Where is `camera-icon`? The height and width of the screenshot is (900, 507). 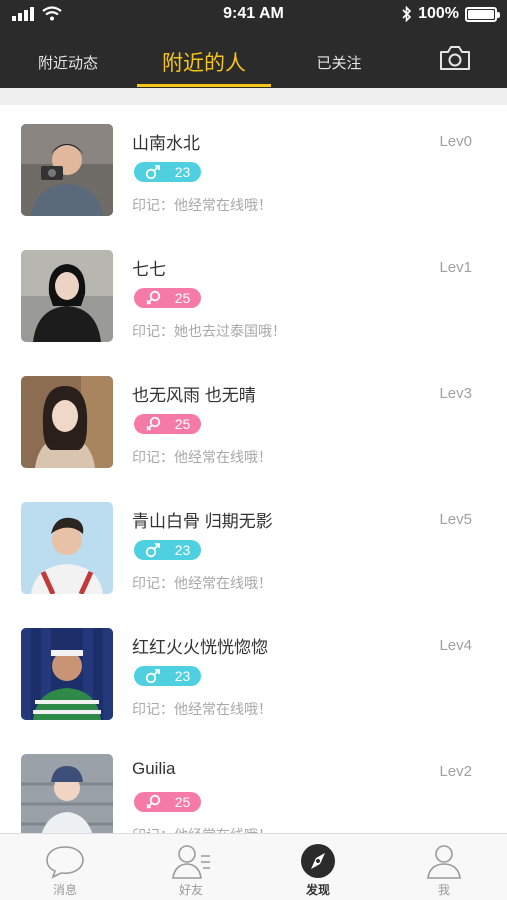
camera-icon is located at coordinates (455, 58).